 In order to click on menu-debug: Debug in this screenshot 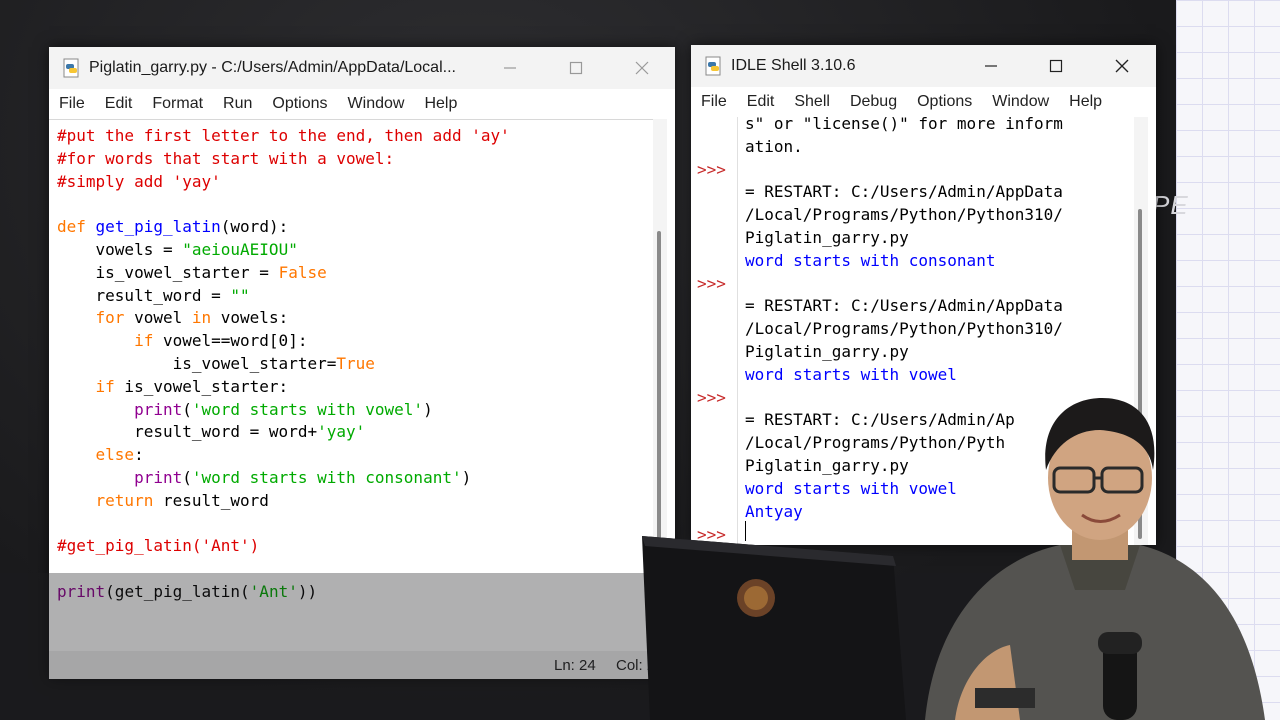, I will do `click(873, 102)`.